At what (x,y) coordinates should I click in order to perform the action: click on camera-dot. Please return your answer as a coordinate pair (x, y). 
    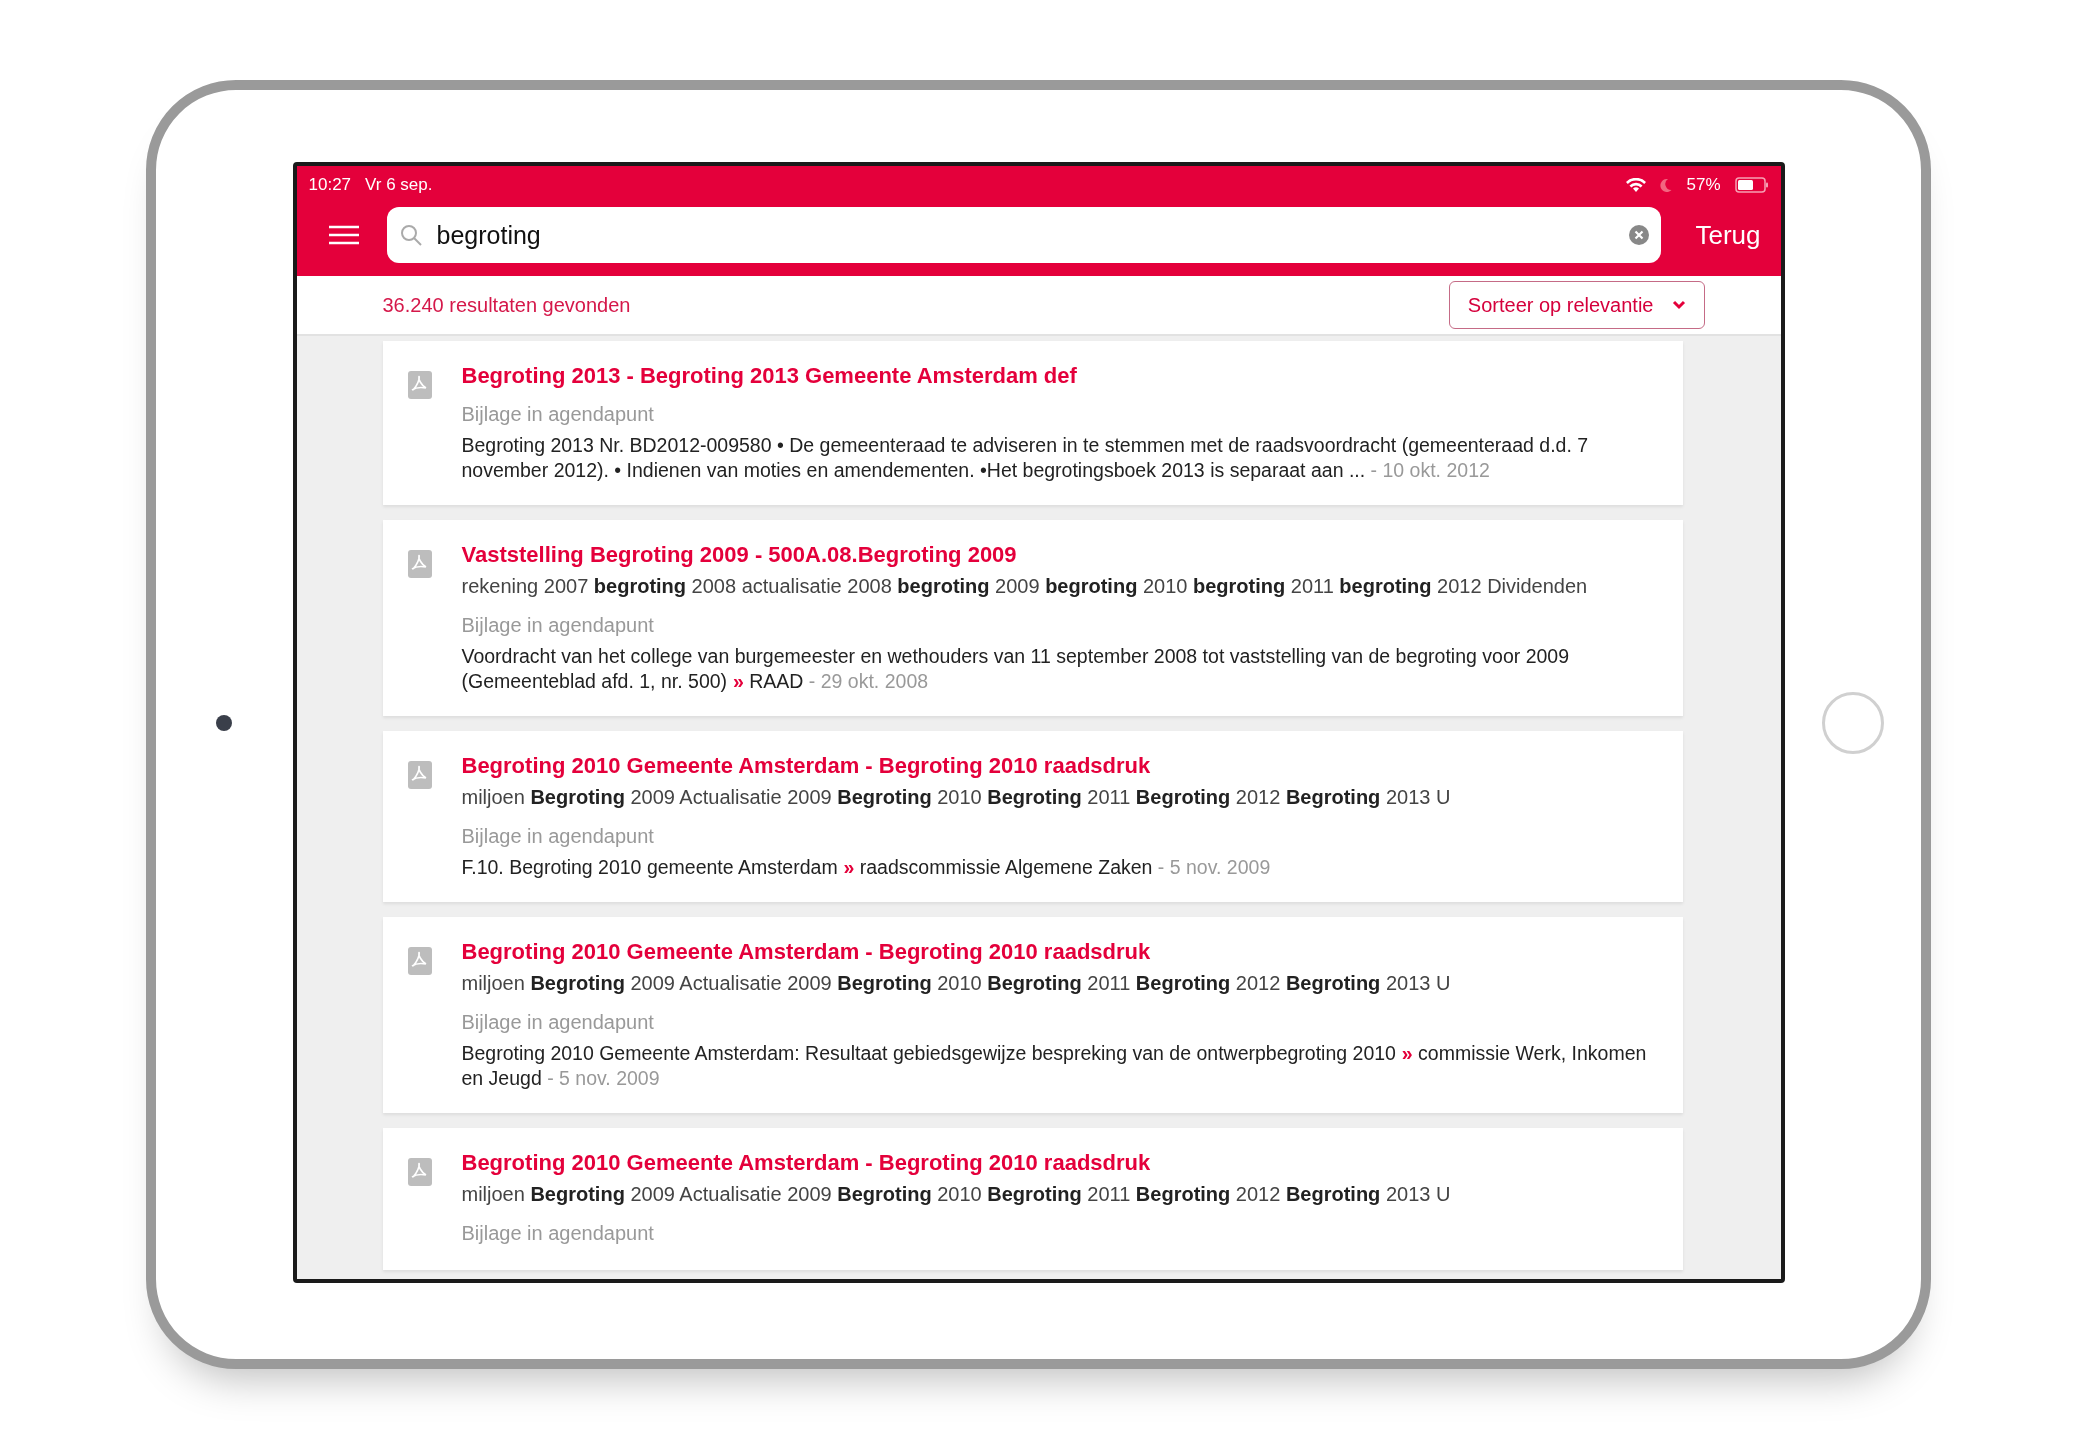
    Looking at the image, I should click on (224, 722).